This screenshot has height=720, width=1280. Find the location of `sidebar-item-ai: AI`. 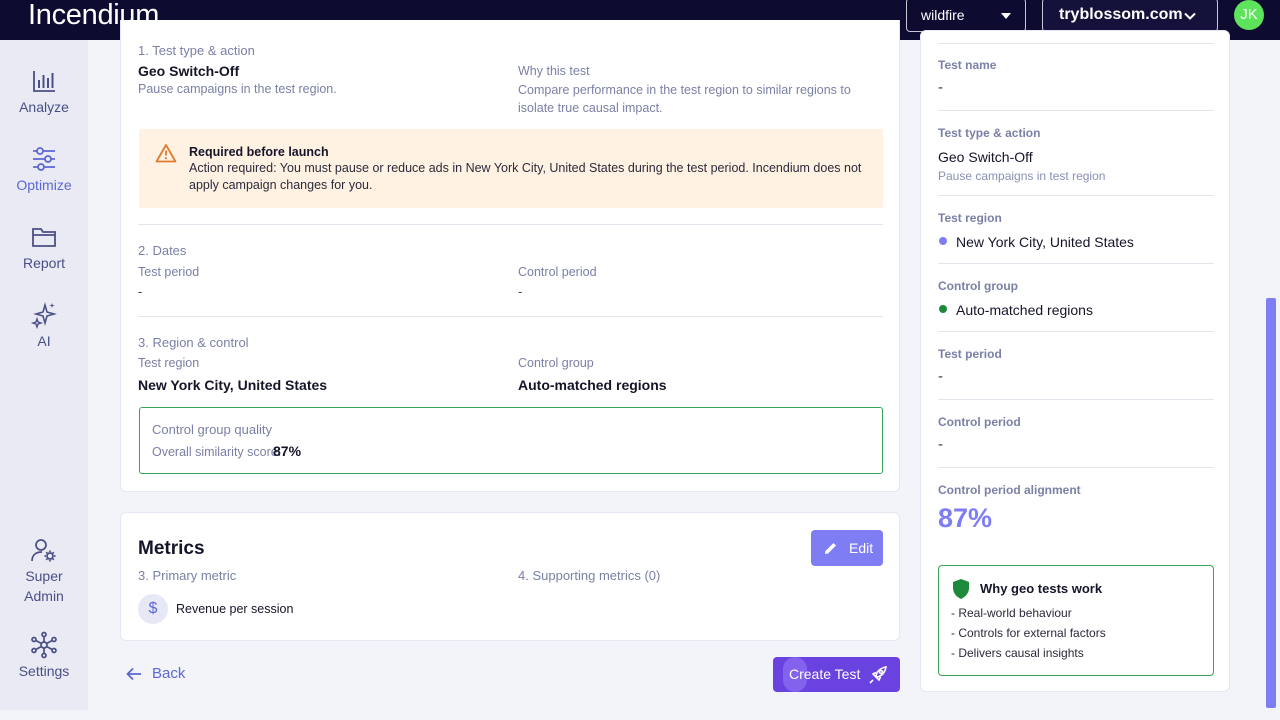

sidebar-item-ai: AI is located at coordinates (44, 325).